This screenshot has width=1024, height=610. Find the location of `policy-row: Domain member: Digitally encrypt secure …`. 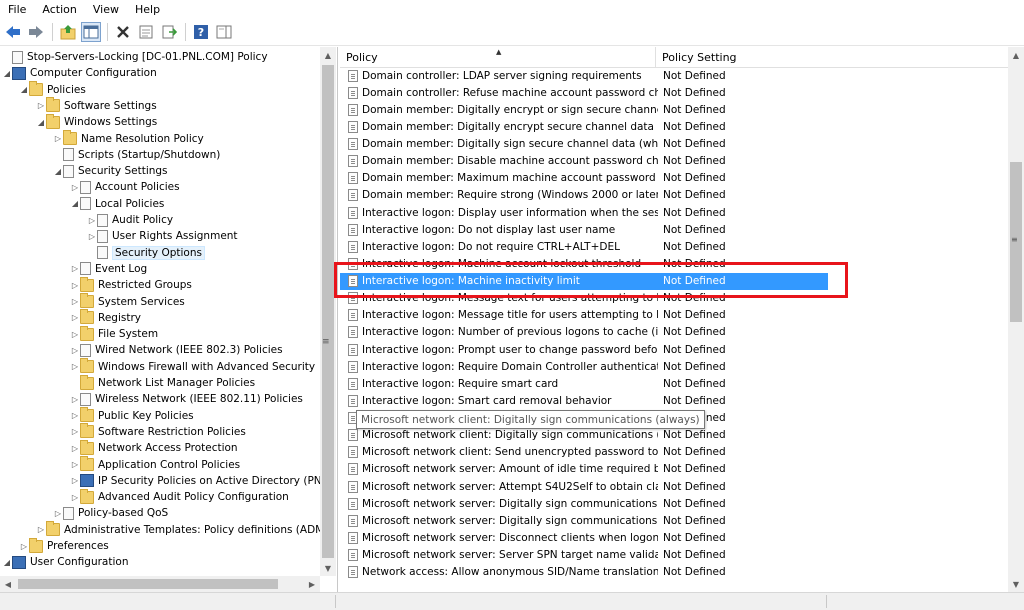

policy-row: Domain member: Digitally encrypt secure … is located at coordinates (674, 126).